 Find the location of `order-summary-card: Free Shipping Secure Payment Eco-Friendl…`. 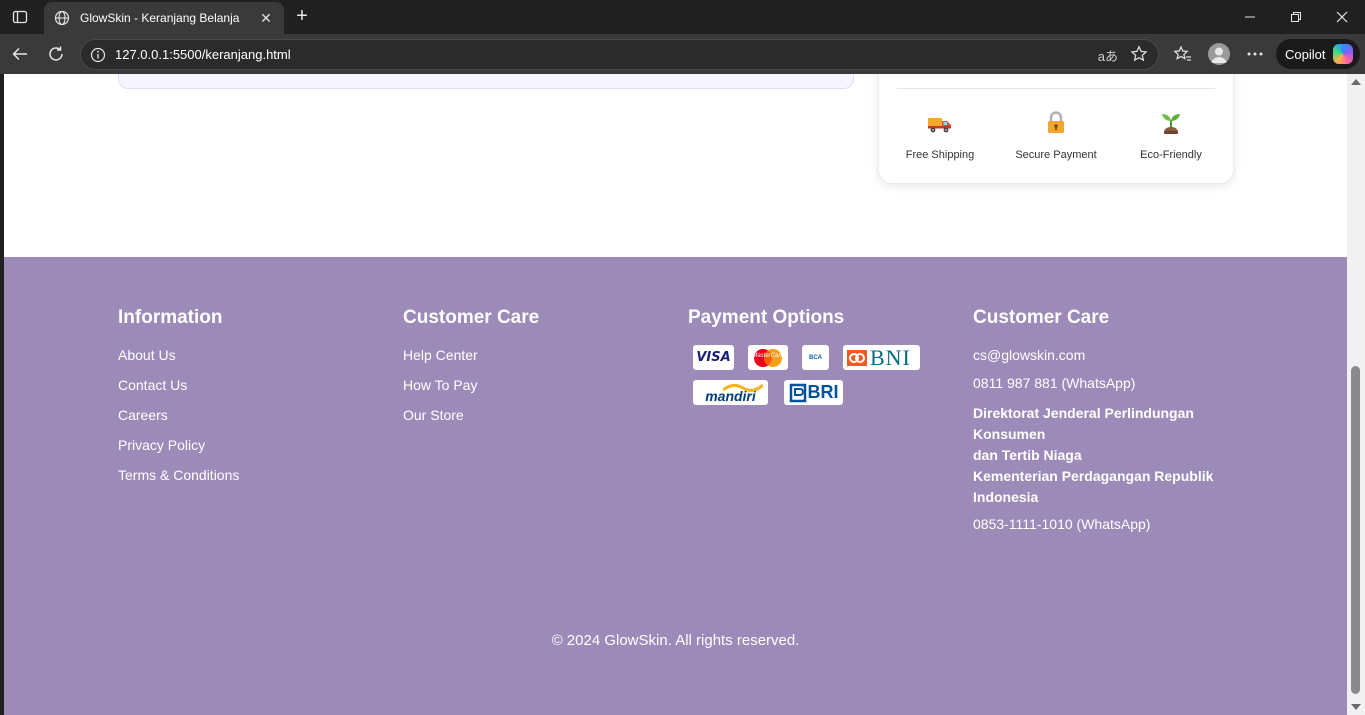

order-summary-card: Free Shipping Secure Payment Eco-Friendl… is located at coordinates (1056, 129).